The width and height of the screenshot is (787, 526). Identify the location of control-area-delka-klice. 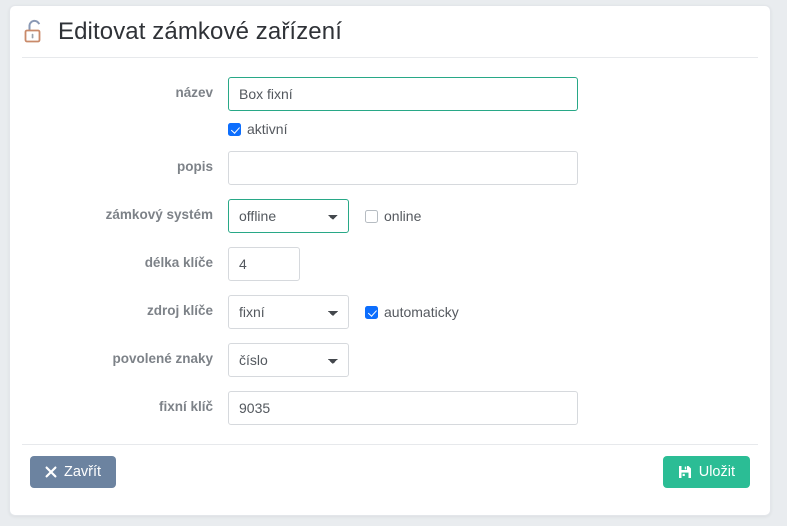
(264, 264).